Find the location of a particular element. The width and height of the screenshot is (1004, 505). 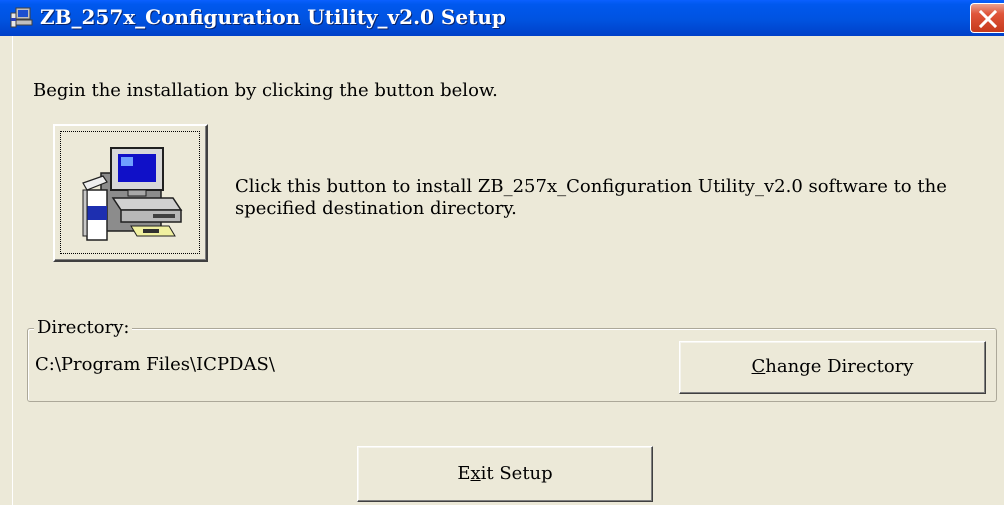

setup-computer-icon is located at coordinates (22, 18).